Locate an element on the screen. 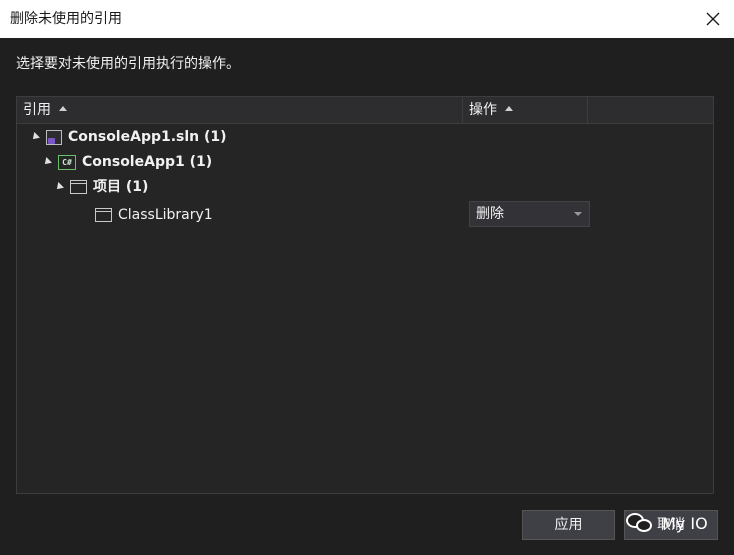 This screenshot has height=555, width=734. watermark-text: My IO is located at coordinates (685, 523).